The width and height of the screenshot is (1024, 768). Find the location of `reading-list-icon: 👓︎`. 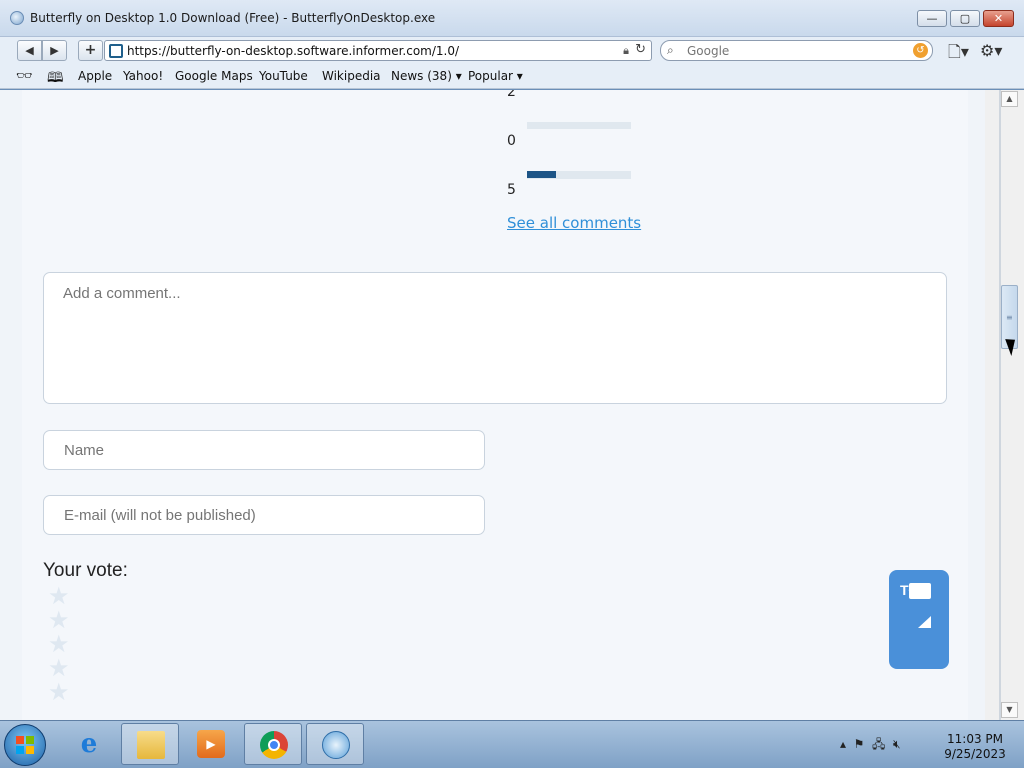

reading-list-icon: 👓︎ is located at coordinates (24, 76).